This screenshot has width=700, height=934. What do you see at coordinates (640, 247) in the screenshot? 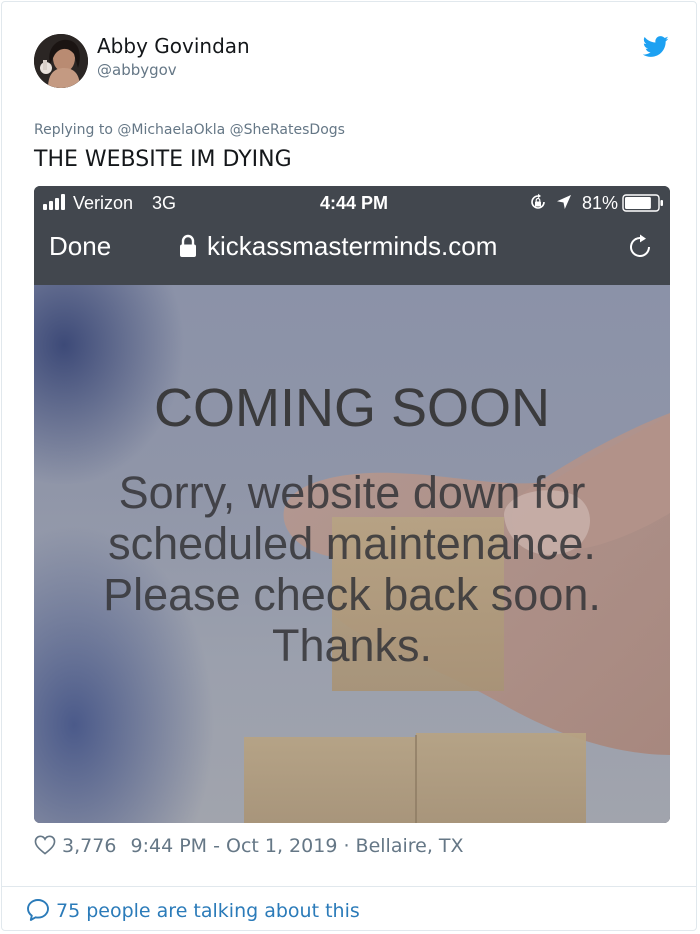
I see `reload-icon` at bounding box center [640, 247].